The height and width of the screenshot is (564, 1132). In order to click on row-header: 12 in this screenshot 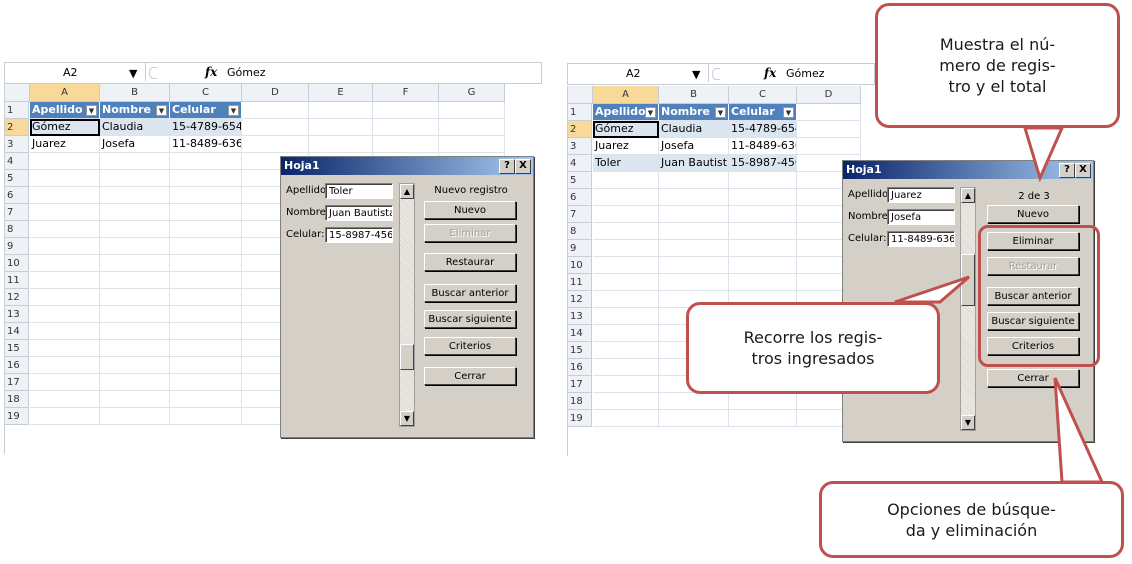, I will do `click(17, 297)`.